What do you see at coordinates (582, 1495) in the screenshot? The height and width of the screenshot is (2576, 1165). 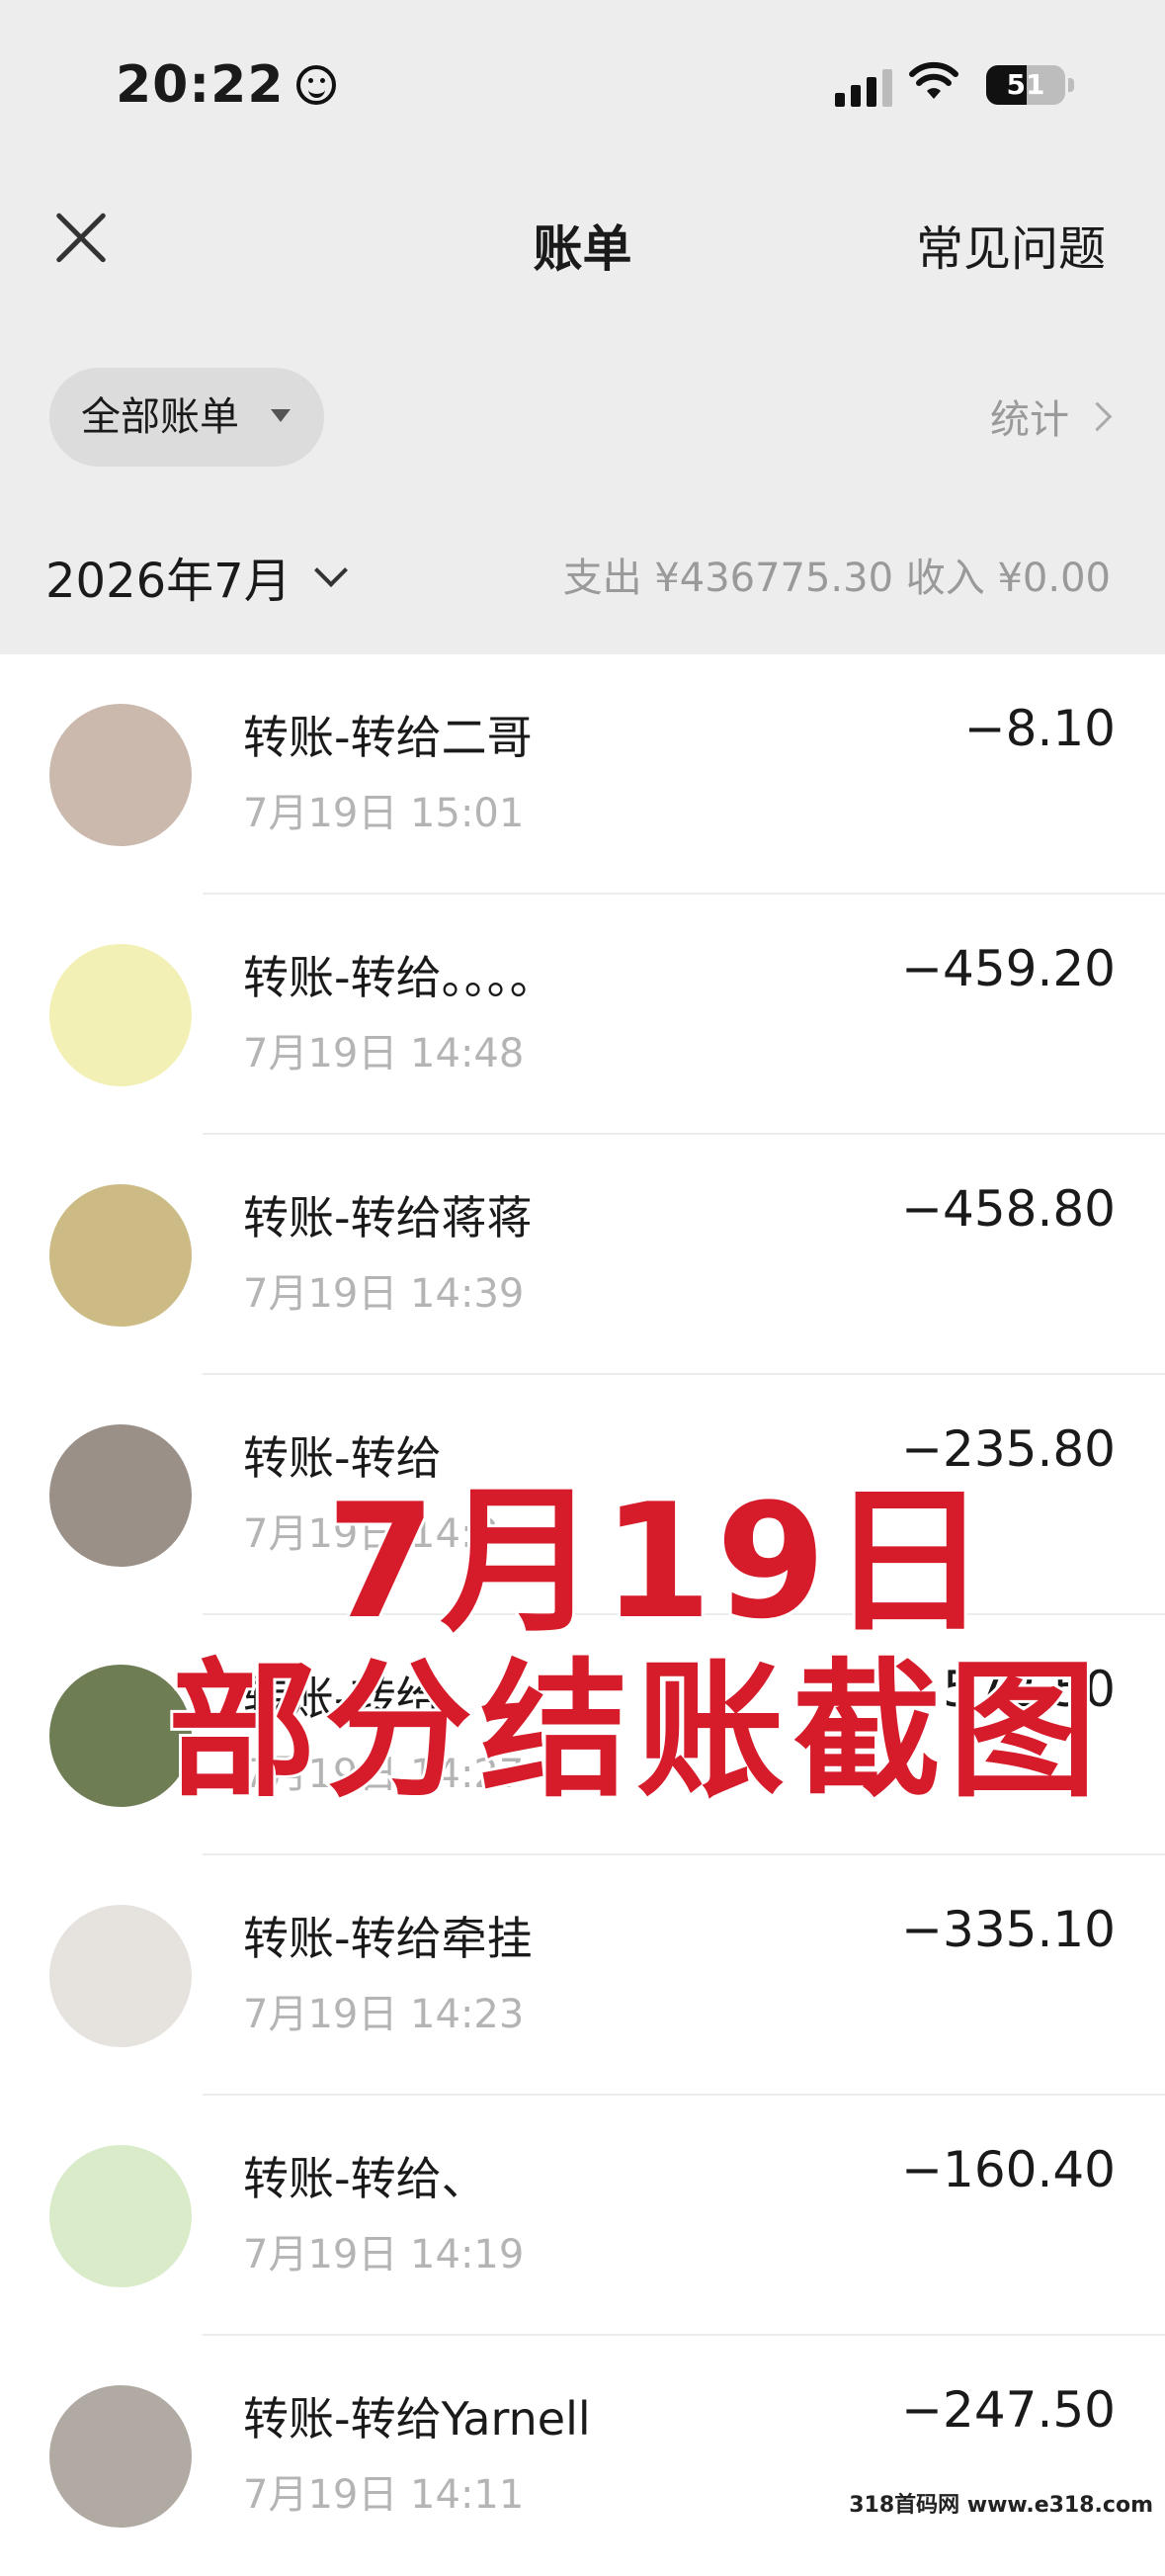 I see `list-item: 转账-转给 7月19日 14:3 −235.80` at bounding box center [582, 1495].